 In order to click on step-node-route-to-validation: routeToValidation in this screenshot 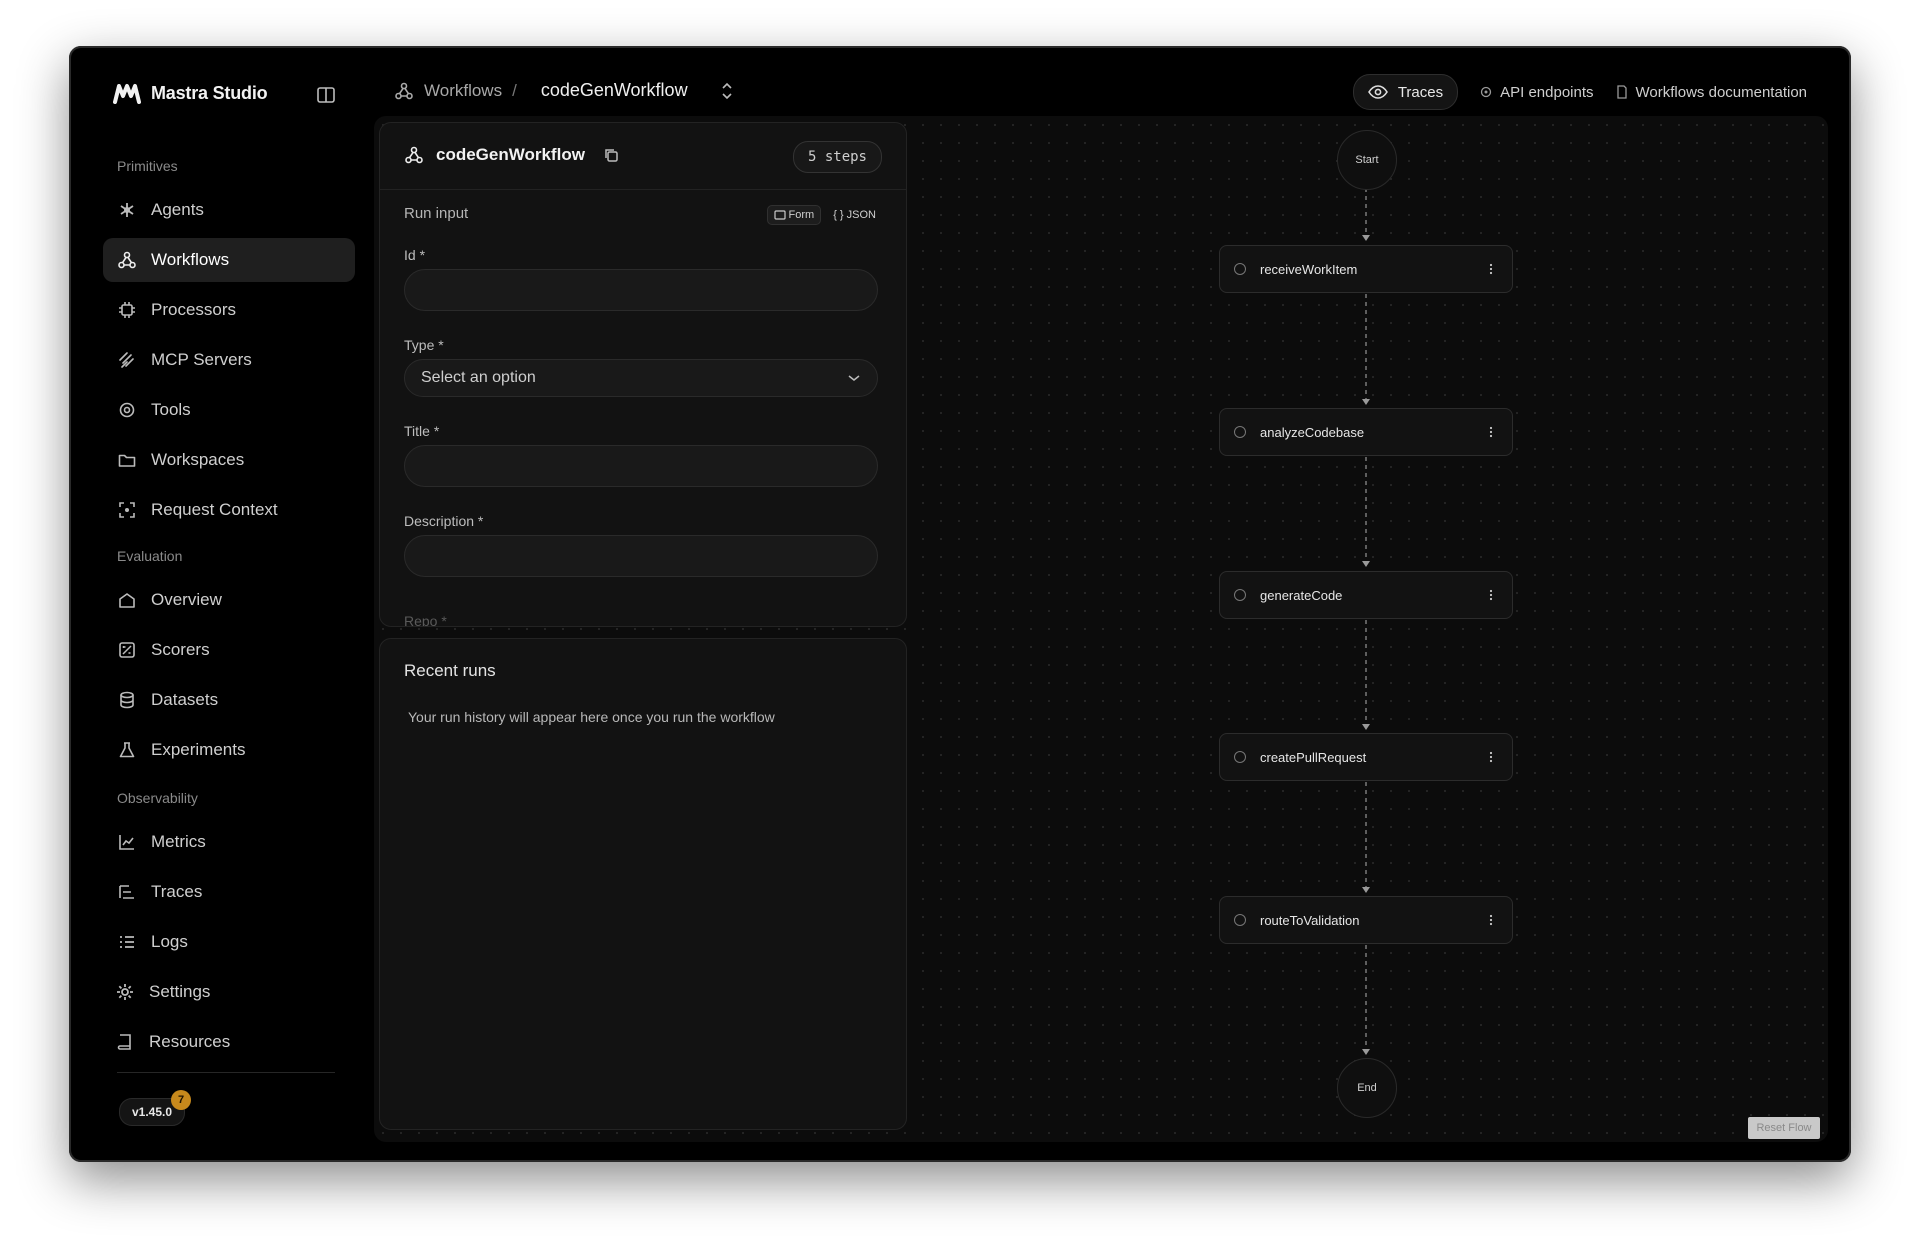, I will do `click(1366, 920)`.